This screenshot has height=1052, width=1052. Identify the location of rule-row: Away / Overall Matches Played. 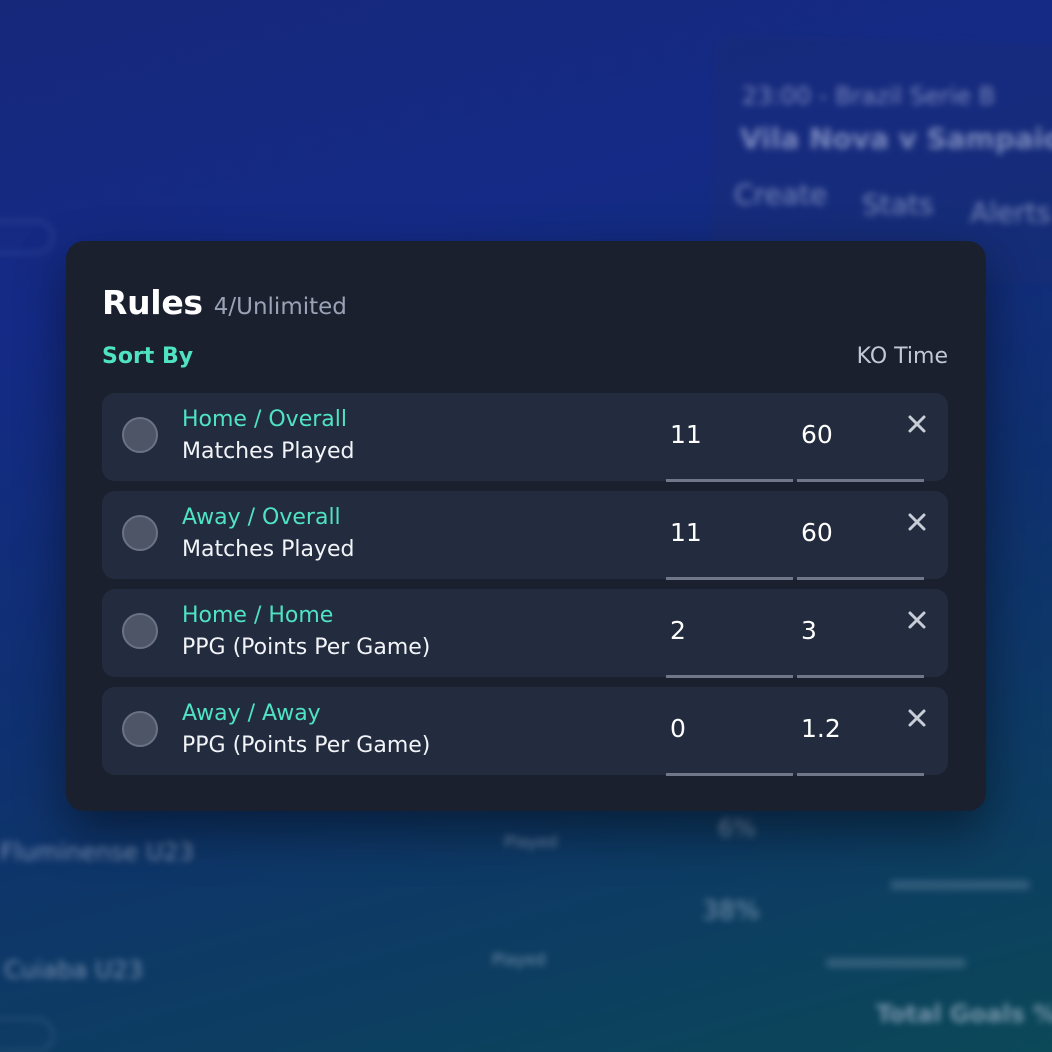
(525, 535).